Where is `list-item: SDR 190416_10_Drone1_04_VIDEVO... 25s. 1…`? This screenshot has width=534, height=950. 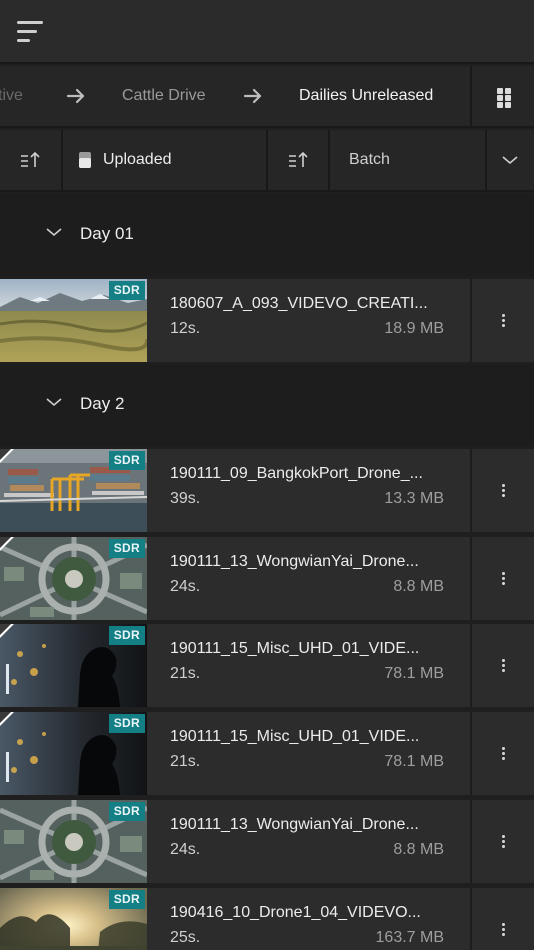
list-item: SDR 190416_10_Drone1_04_VIDEVO... 25s. 1… is located at coordinates (267, 919).